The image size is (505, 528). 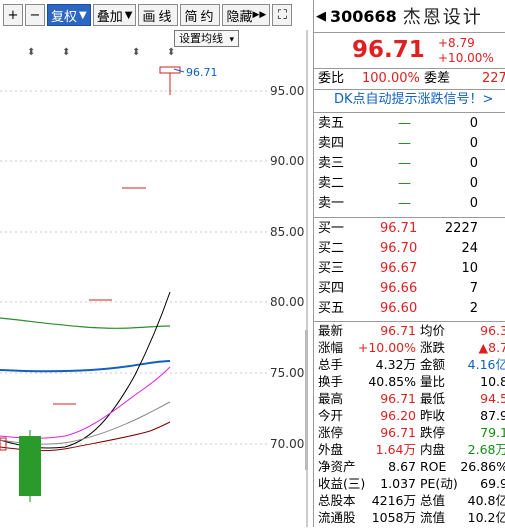 I want to click on sell-order-row: 卖五—0, so click(x=409, y=124).